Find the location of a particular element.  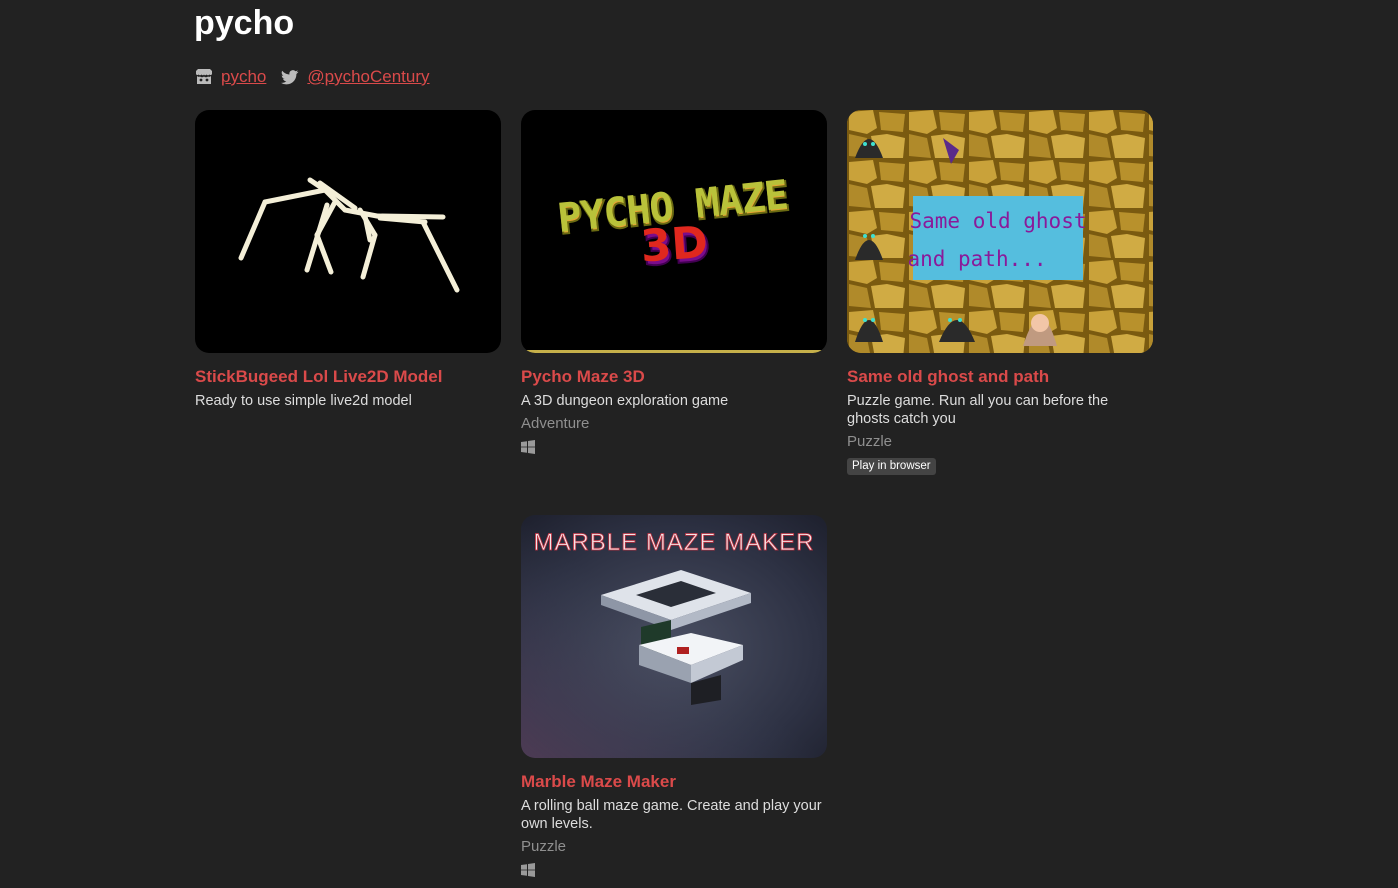

game-genre: Adventure is located at coordinates (674, 424).